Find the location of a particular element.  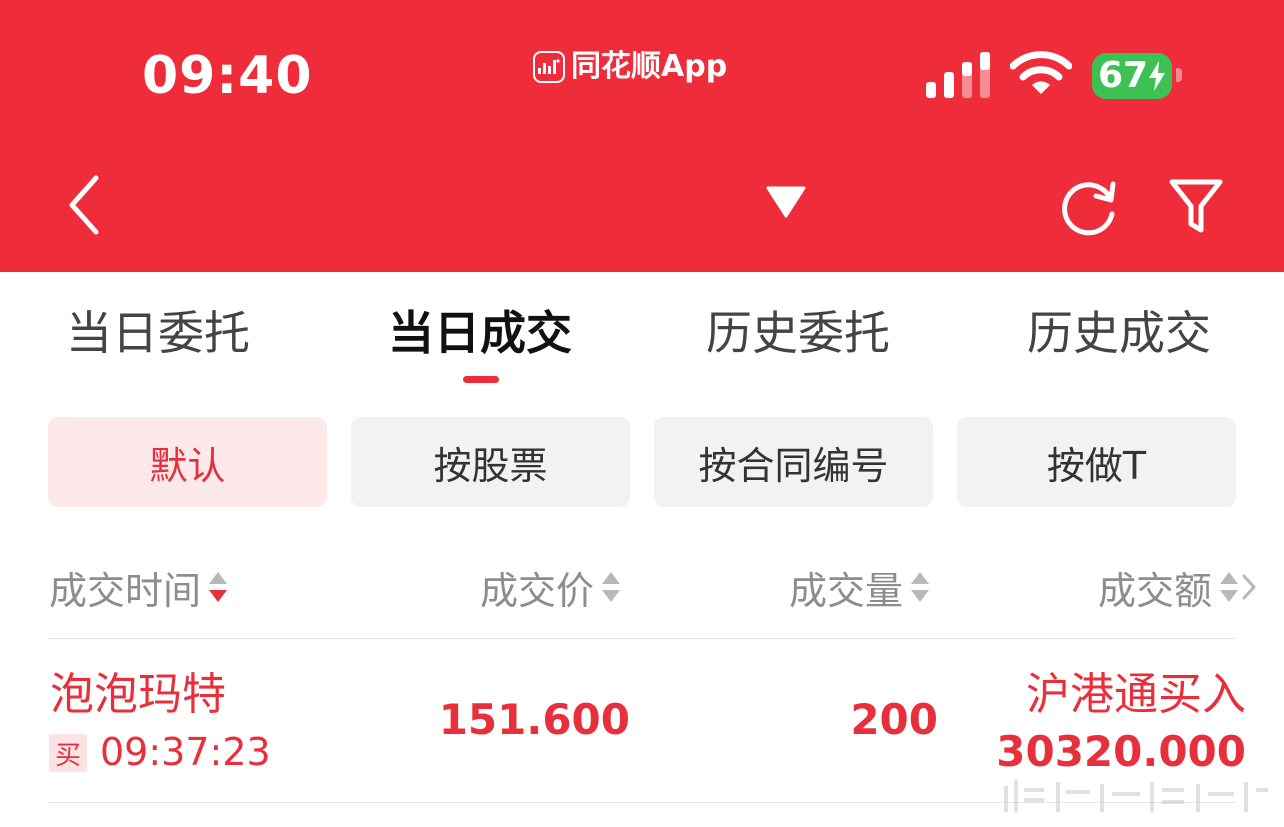

header-divider is located at coordinates (642, 638).